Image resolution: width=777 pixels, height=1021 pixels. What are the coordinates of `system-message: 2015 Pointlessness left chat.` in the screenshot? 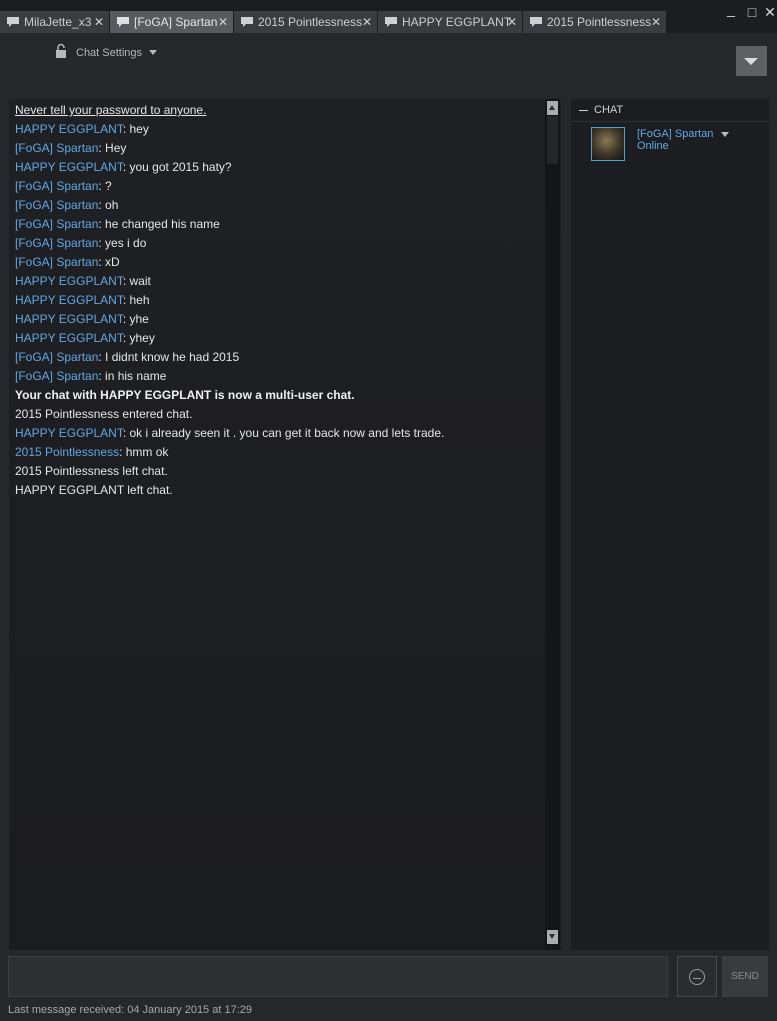 It's located at (229, 471).